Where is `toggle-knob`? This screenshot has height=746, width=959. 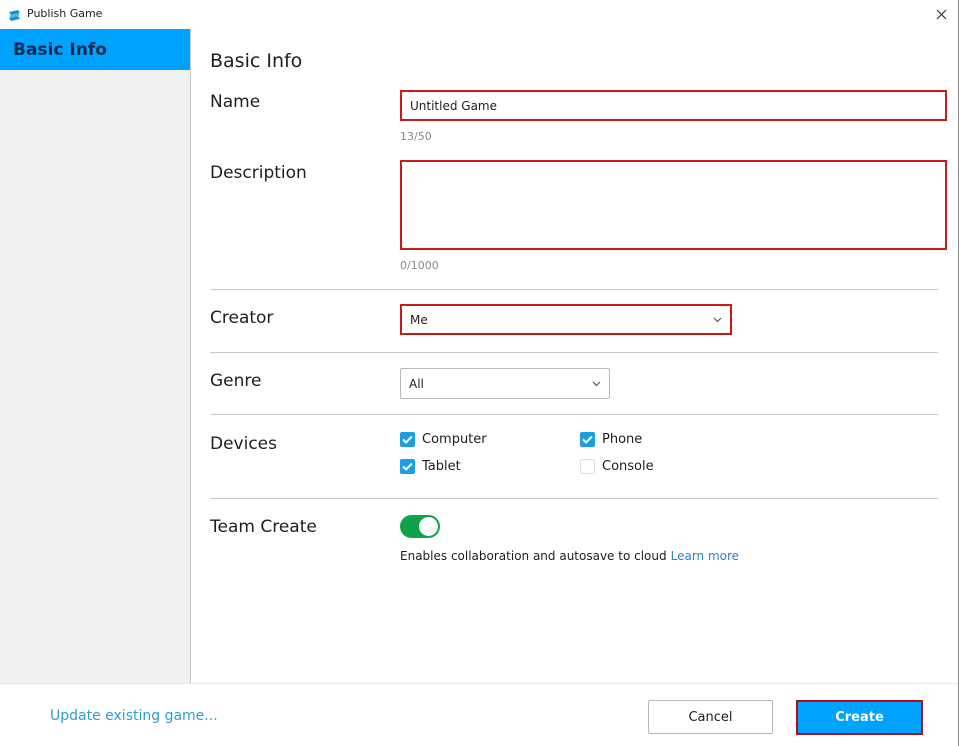 toggle-knob is located at coordinates (428, 526).